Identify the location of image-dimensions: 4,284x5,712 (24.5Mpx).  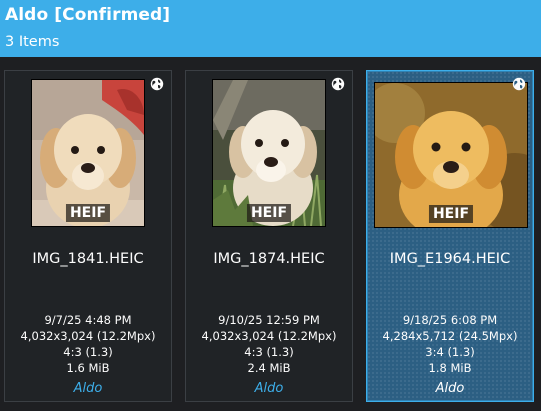
(450, 336).